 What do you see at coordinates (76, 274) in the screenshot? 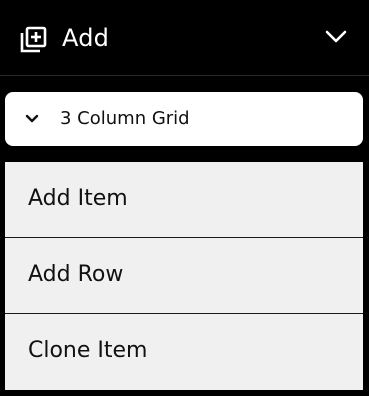
I see `menu-item-label: Add Row` at bounding box center [76, 274].